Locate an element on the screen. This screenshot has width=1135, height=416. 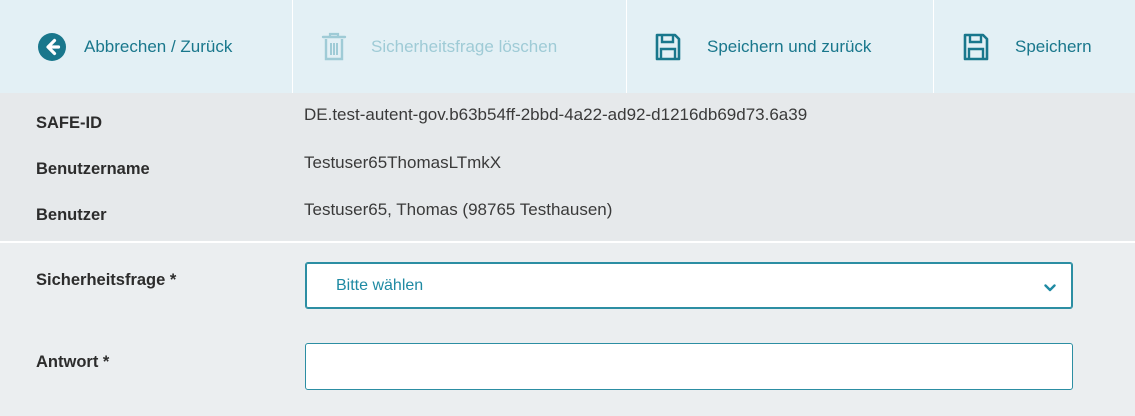
username-label: Benutzername is located at coordinates (93, 169).